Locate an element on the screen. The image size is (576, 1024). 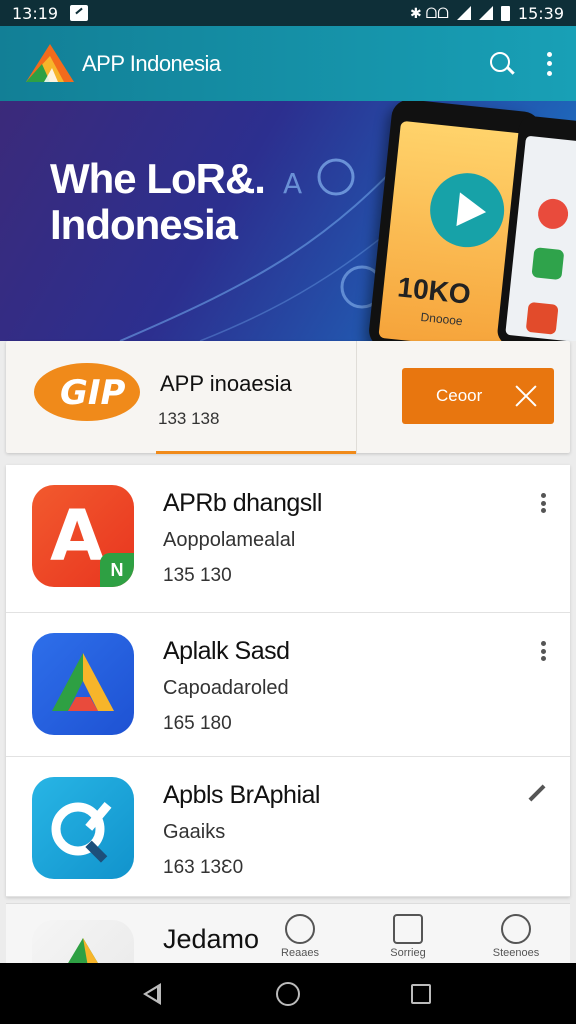
list-item: A N APRb dhangsll Aoppolamealal 135 130 is located at coordinates (288, 539).